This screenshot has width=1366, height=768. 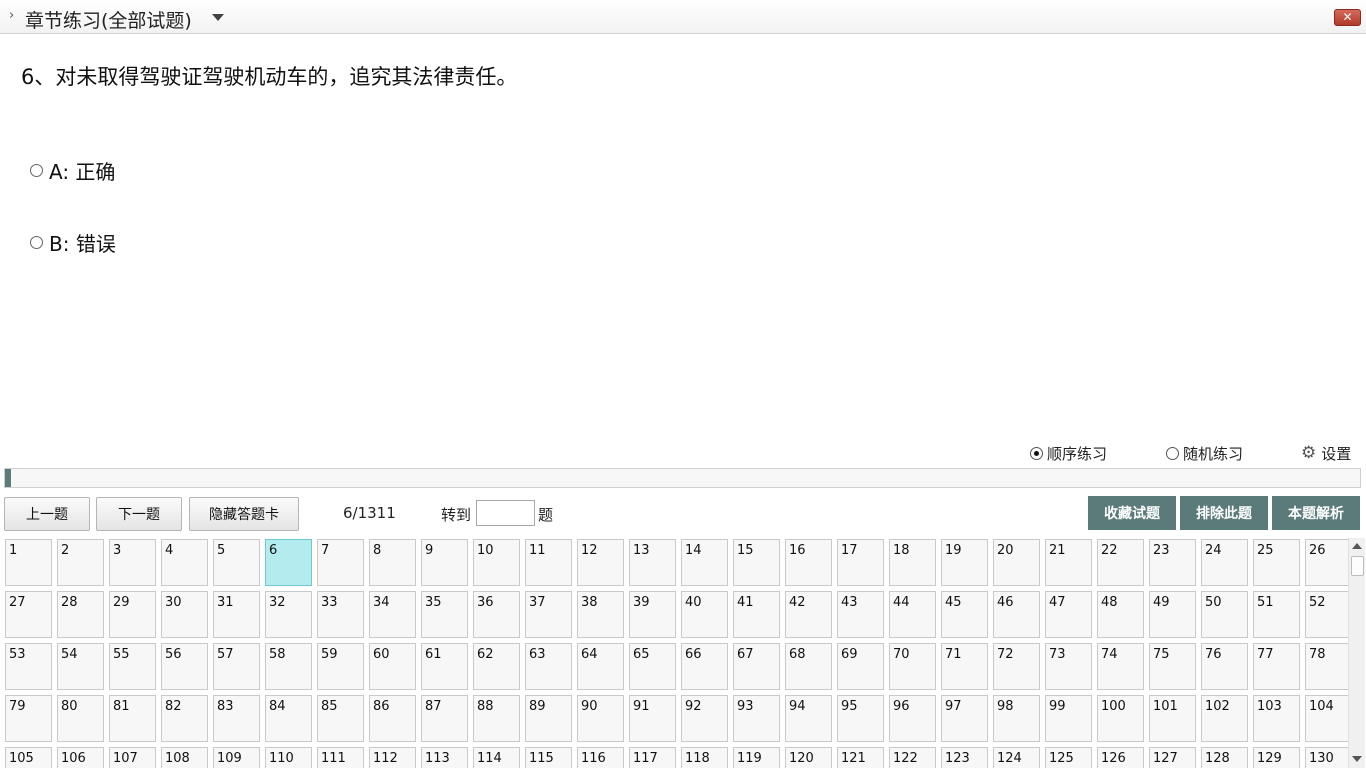 What do you see at coordinates (132, 666) in the screenshot?
I see `answer-card-cell: 55` at bounding box center [132, 666].